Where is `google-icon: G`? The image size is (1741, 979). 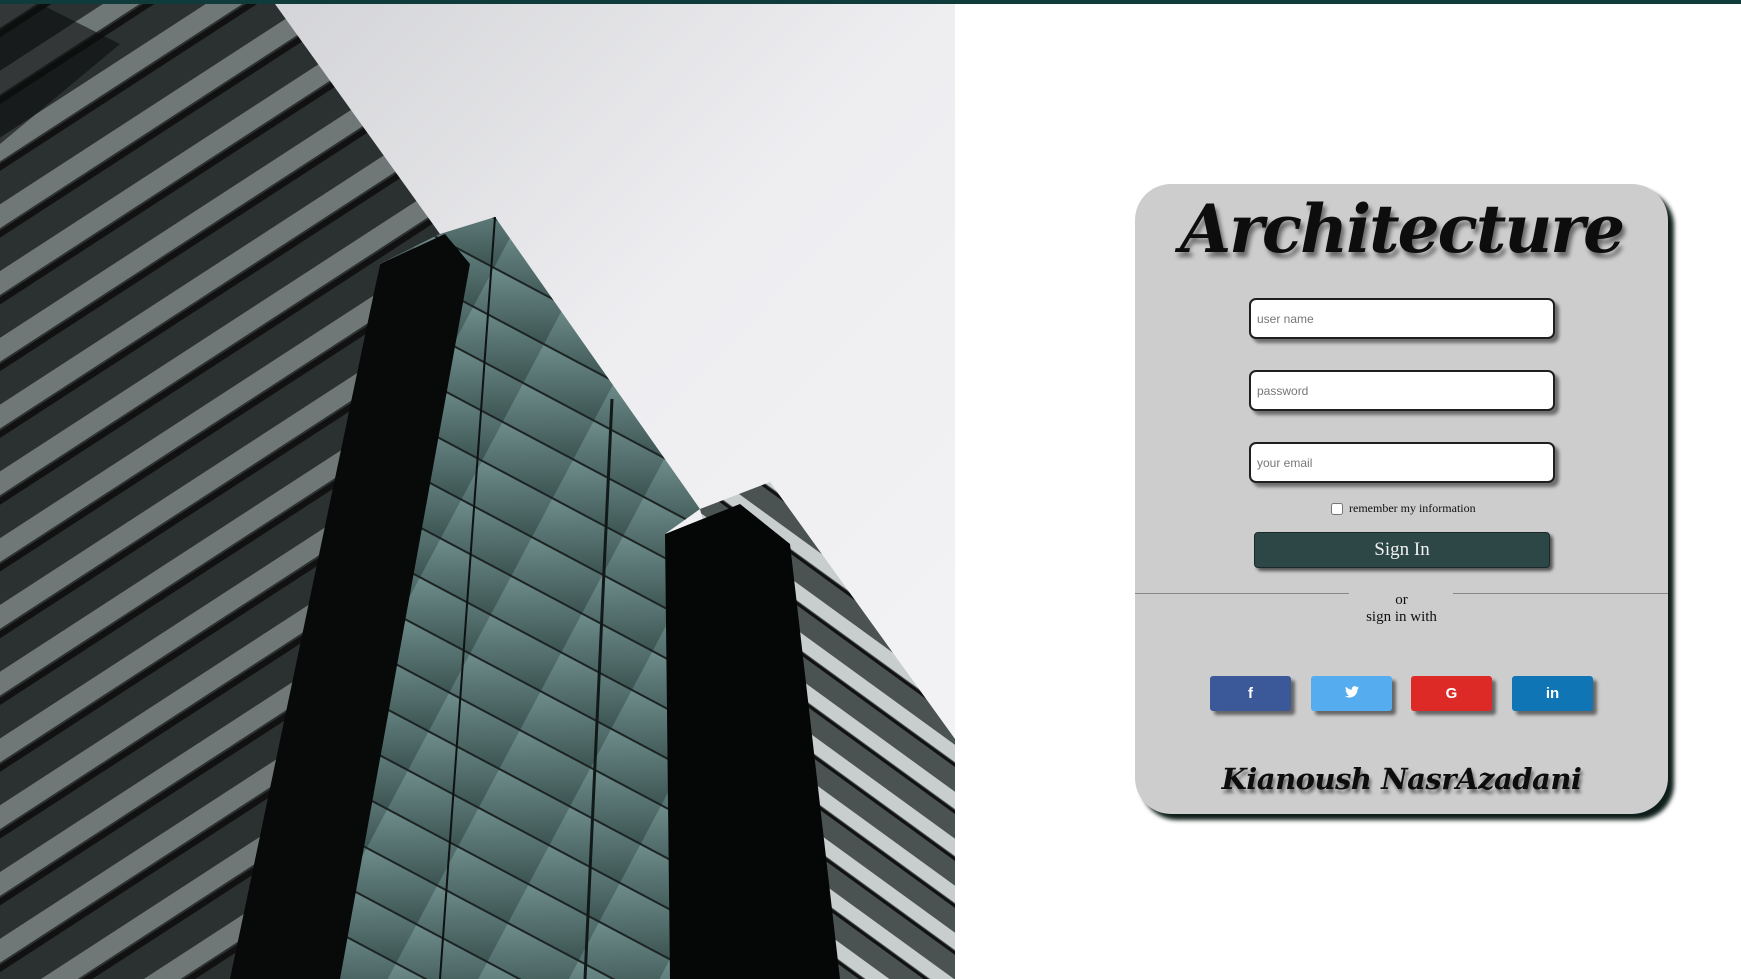 google-icon: G is located at coordinates (1451, 693).